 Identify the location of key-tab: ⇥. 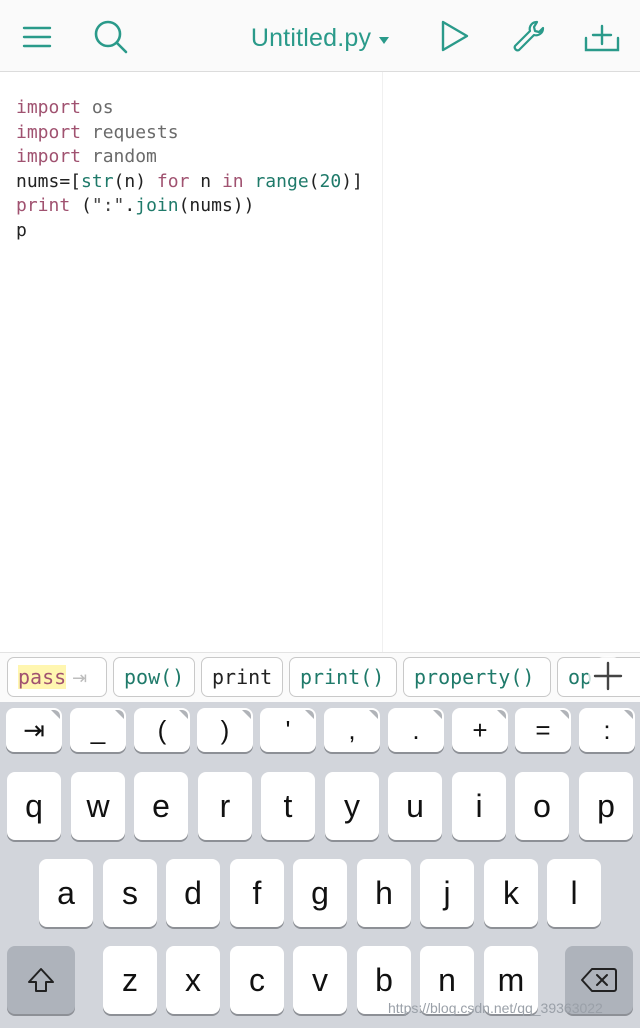
(34, 730).